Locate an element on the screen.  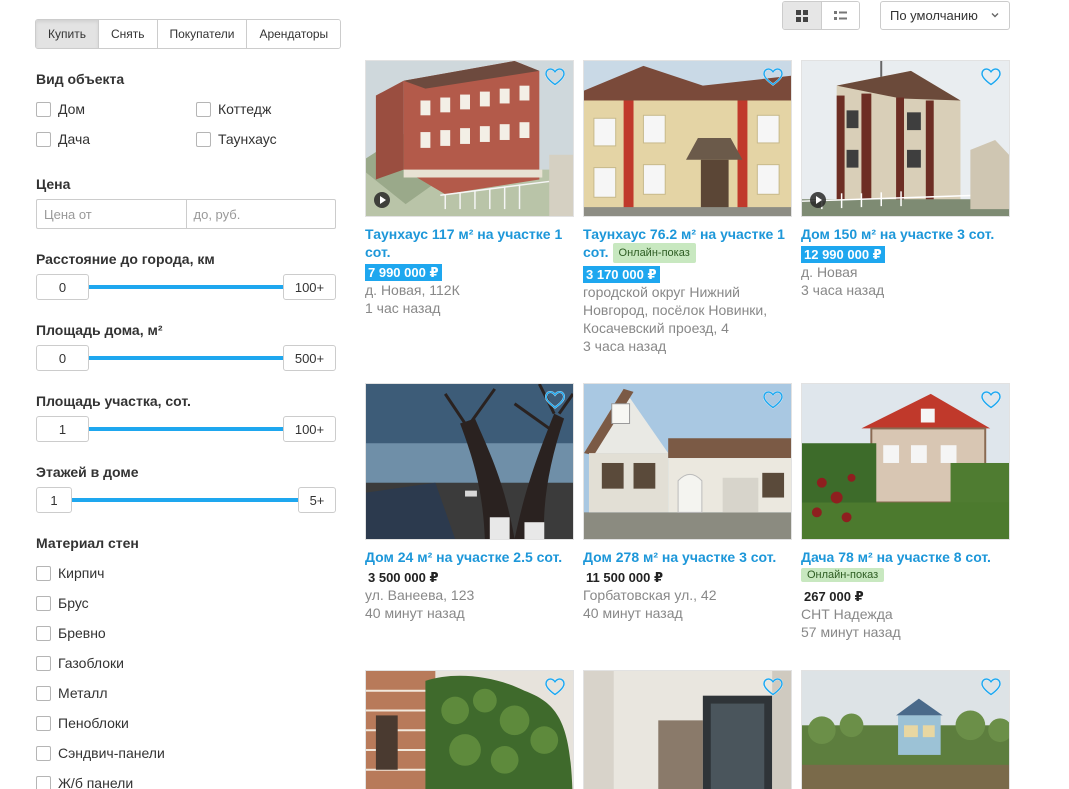
price-range: Цена от до, руб. is located at coordinates (186, 214).